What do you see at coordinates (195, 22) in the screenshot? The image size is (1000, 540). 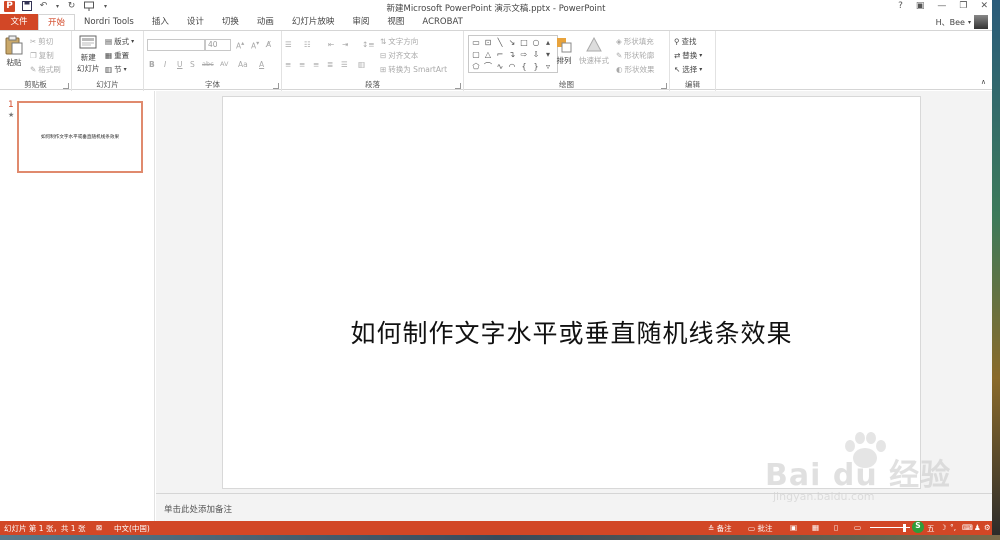 I see `tab-design: 设计` at bounding box center [195, 22].